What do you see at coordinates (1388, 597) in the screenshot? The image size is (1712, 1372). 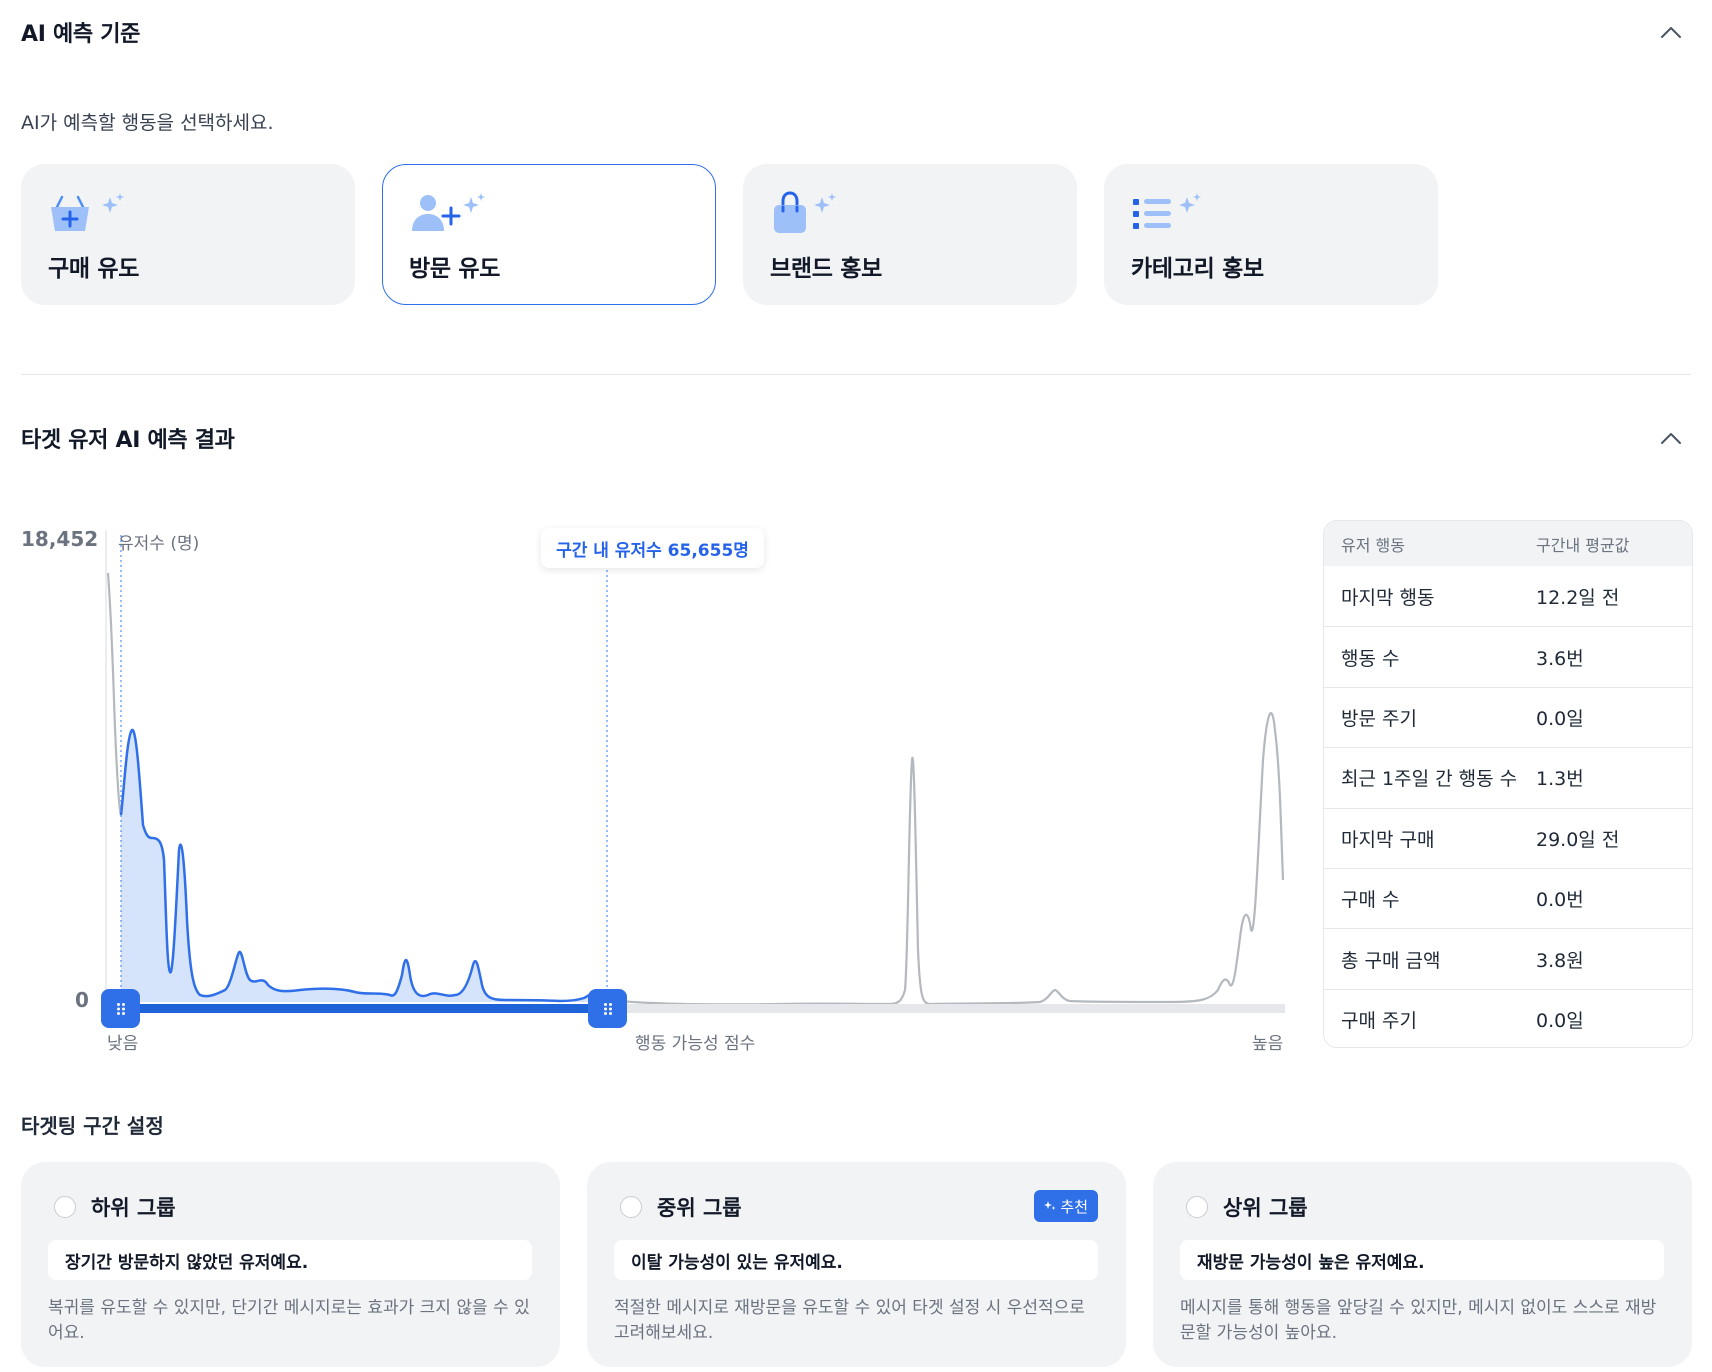 I see `behavior-label: 마지막 행동` at bounding box center [1388, 597].